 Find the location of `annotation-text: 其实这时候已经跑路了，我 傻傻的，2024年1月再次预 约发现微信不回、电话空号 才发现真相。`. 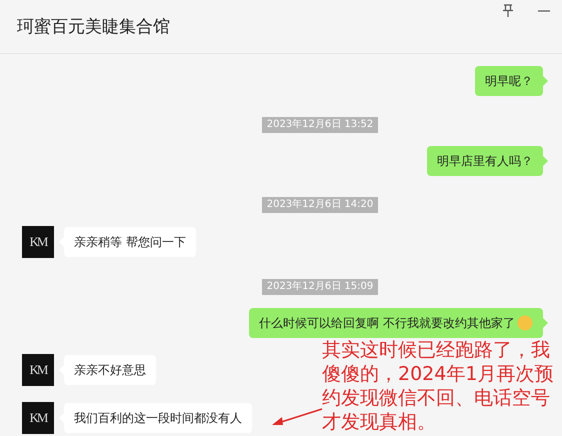

annotation-text: 其实这时候已经跑路了，我 傻傻的，2024年1月再次预 约发现微信不回、电话空号 才发现真相。 is located at coordinates (438, 386).